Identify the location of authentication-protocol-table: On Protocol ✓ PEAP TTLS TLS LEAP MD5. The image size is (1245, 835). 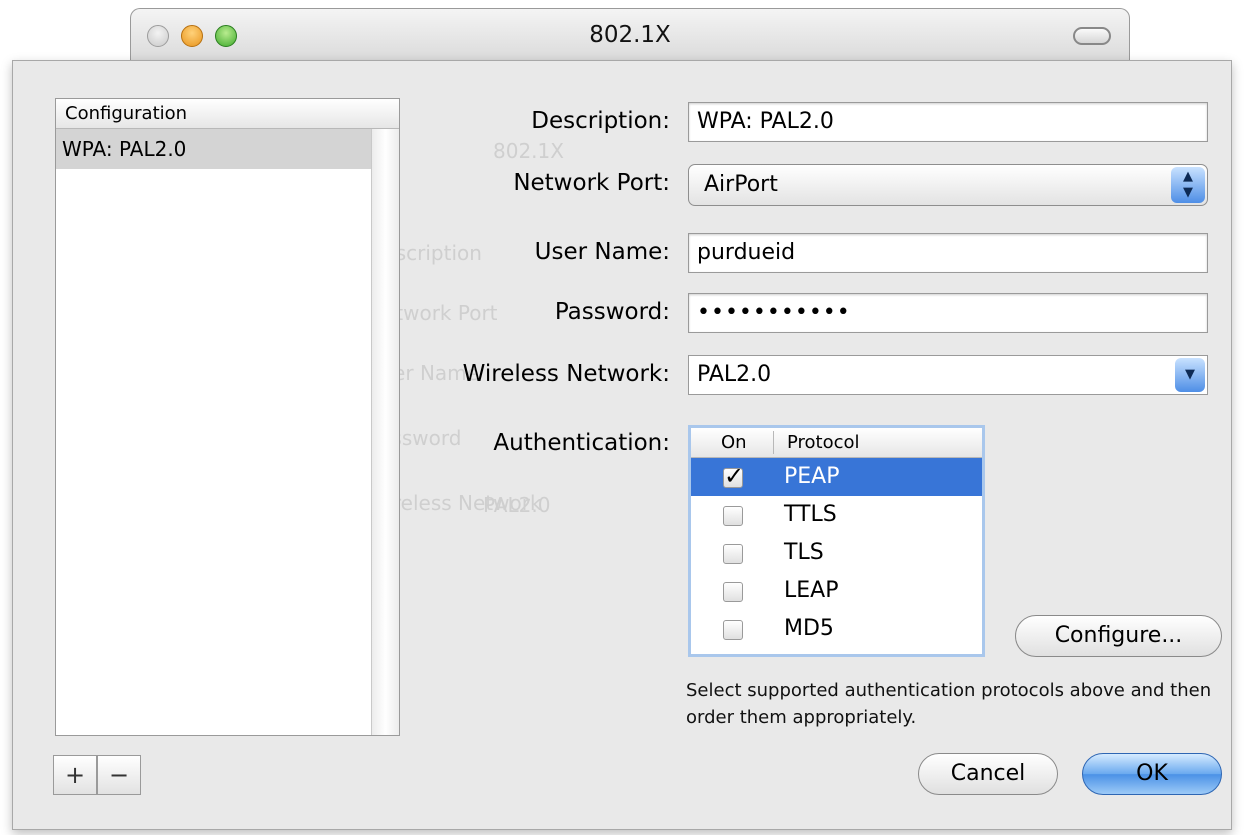
(836, 541).